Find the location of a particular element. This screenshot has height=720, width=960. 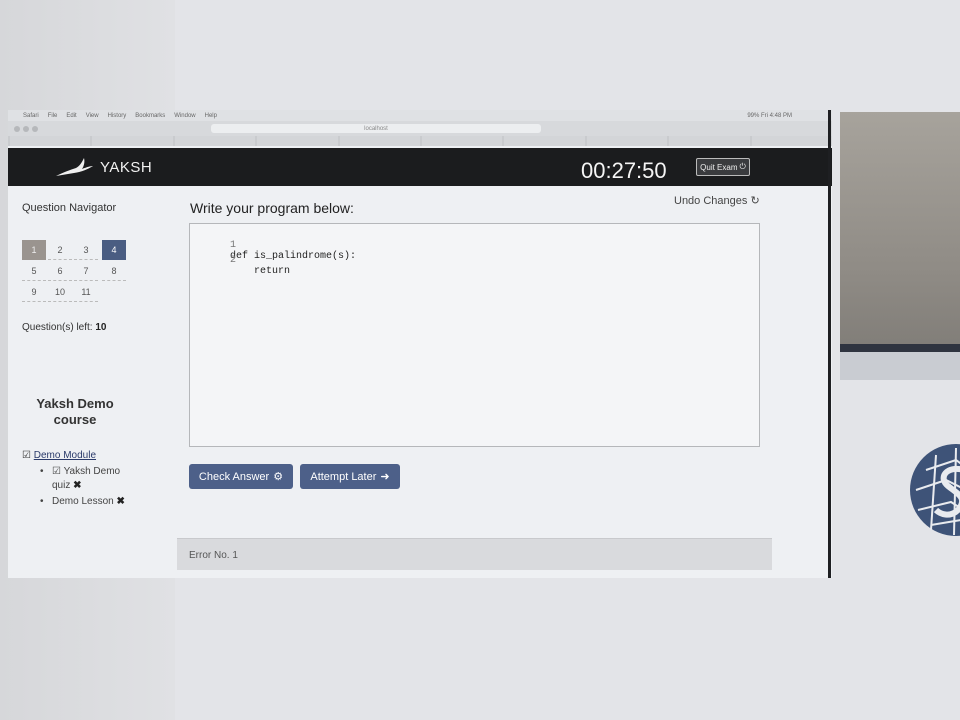

check-answer-label: Check Answer is located at coordinates (234, 476).